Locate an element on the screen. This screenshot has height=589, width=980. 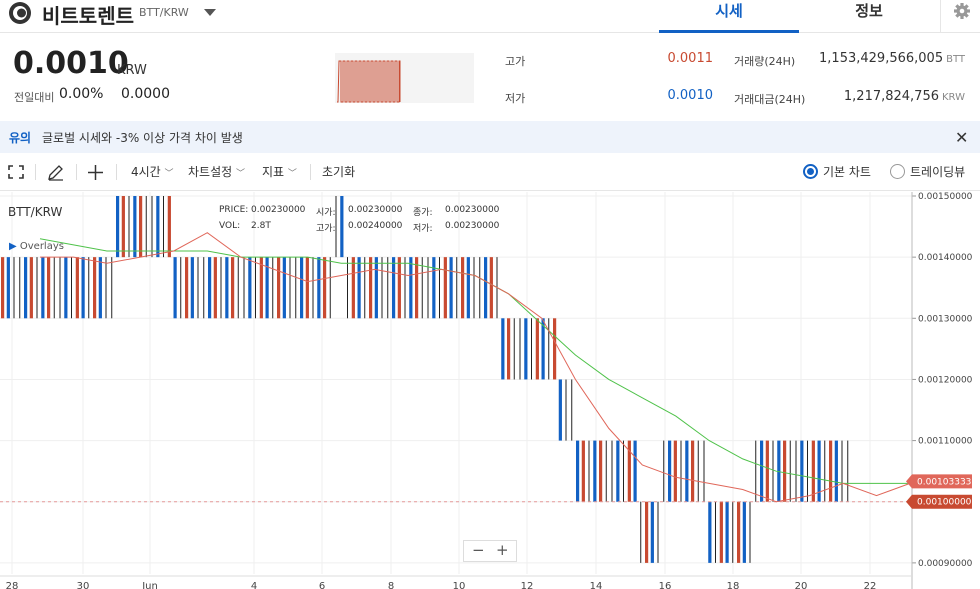
crosshair-plus-icon is located at coordinates (95, 172).